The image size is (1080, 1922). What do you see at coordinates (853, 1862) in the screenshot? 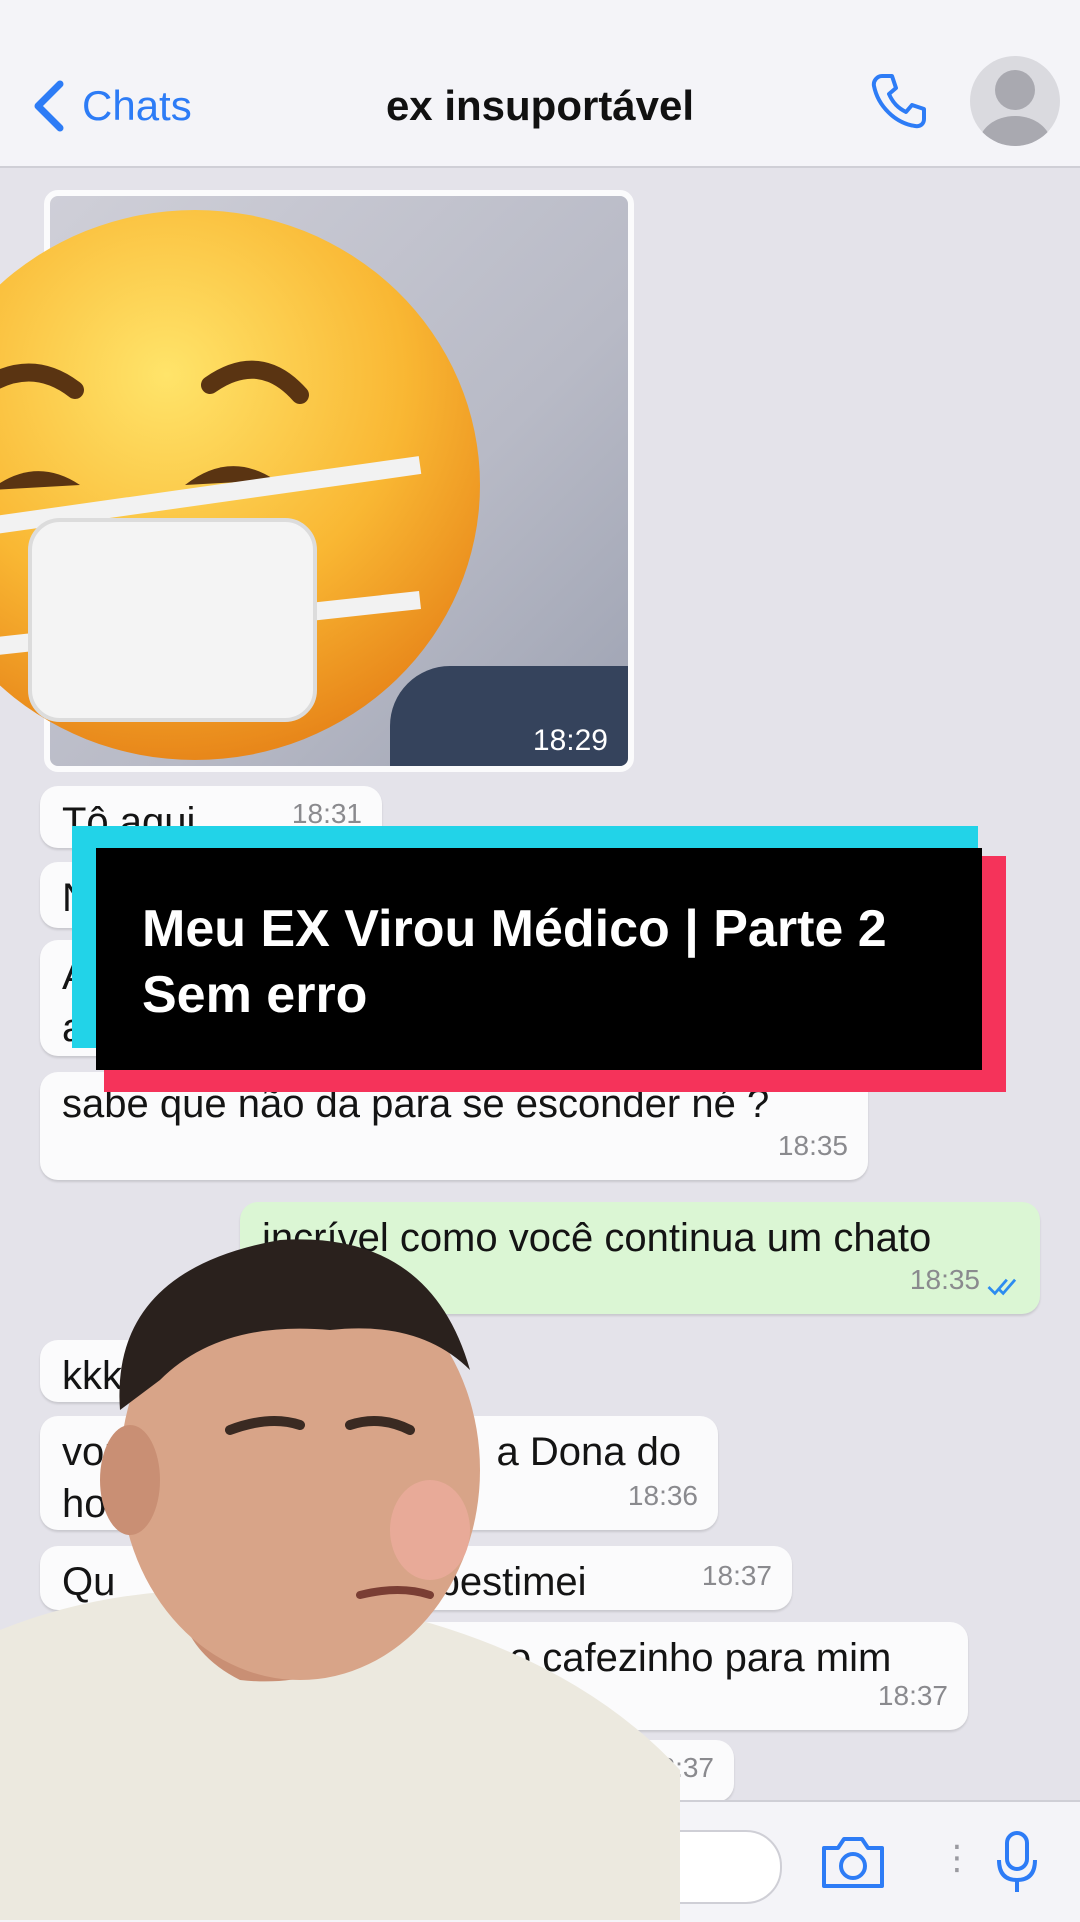
I see `camera-icon` at bounding box center [853, 1862].